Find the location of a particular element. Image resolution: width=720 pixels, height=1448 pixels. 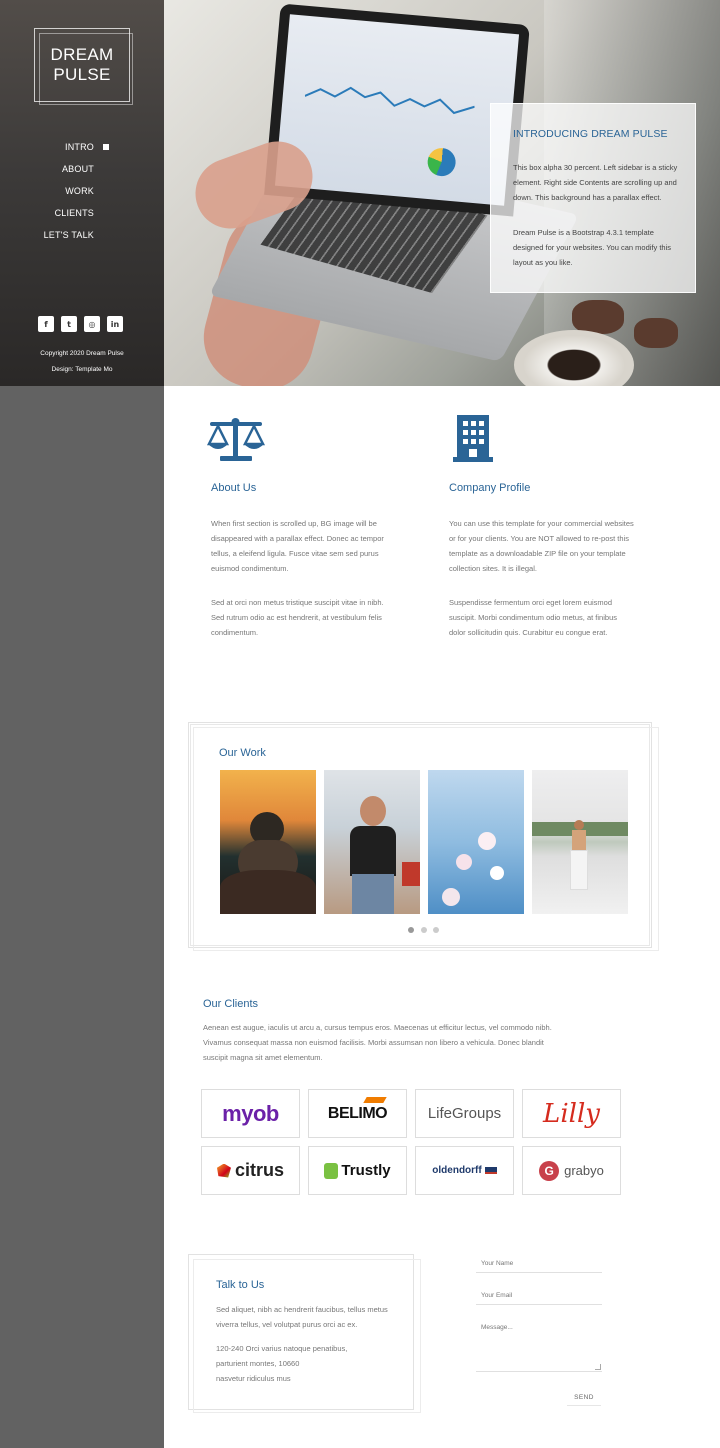

address-line-1: 120-240 Orci varius natoque penatibus, is located at coordinates (282, 1348).